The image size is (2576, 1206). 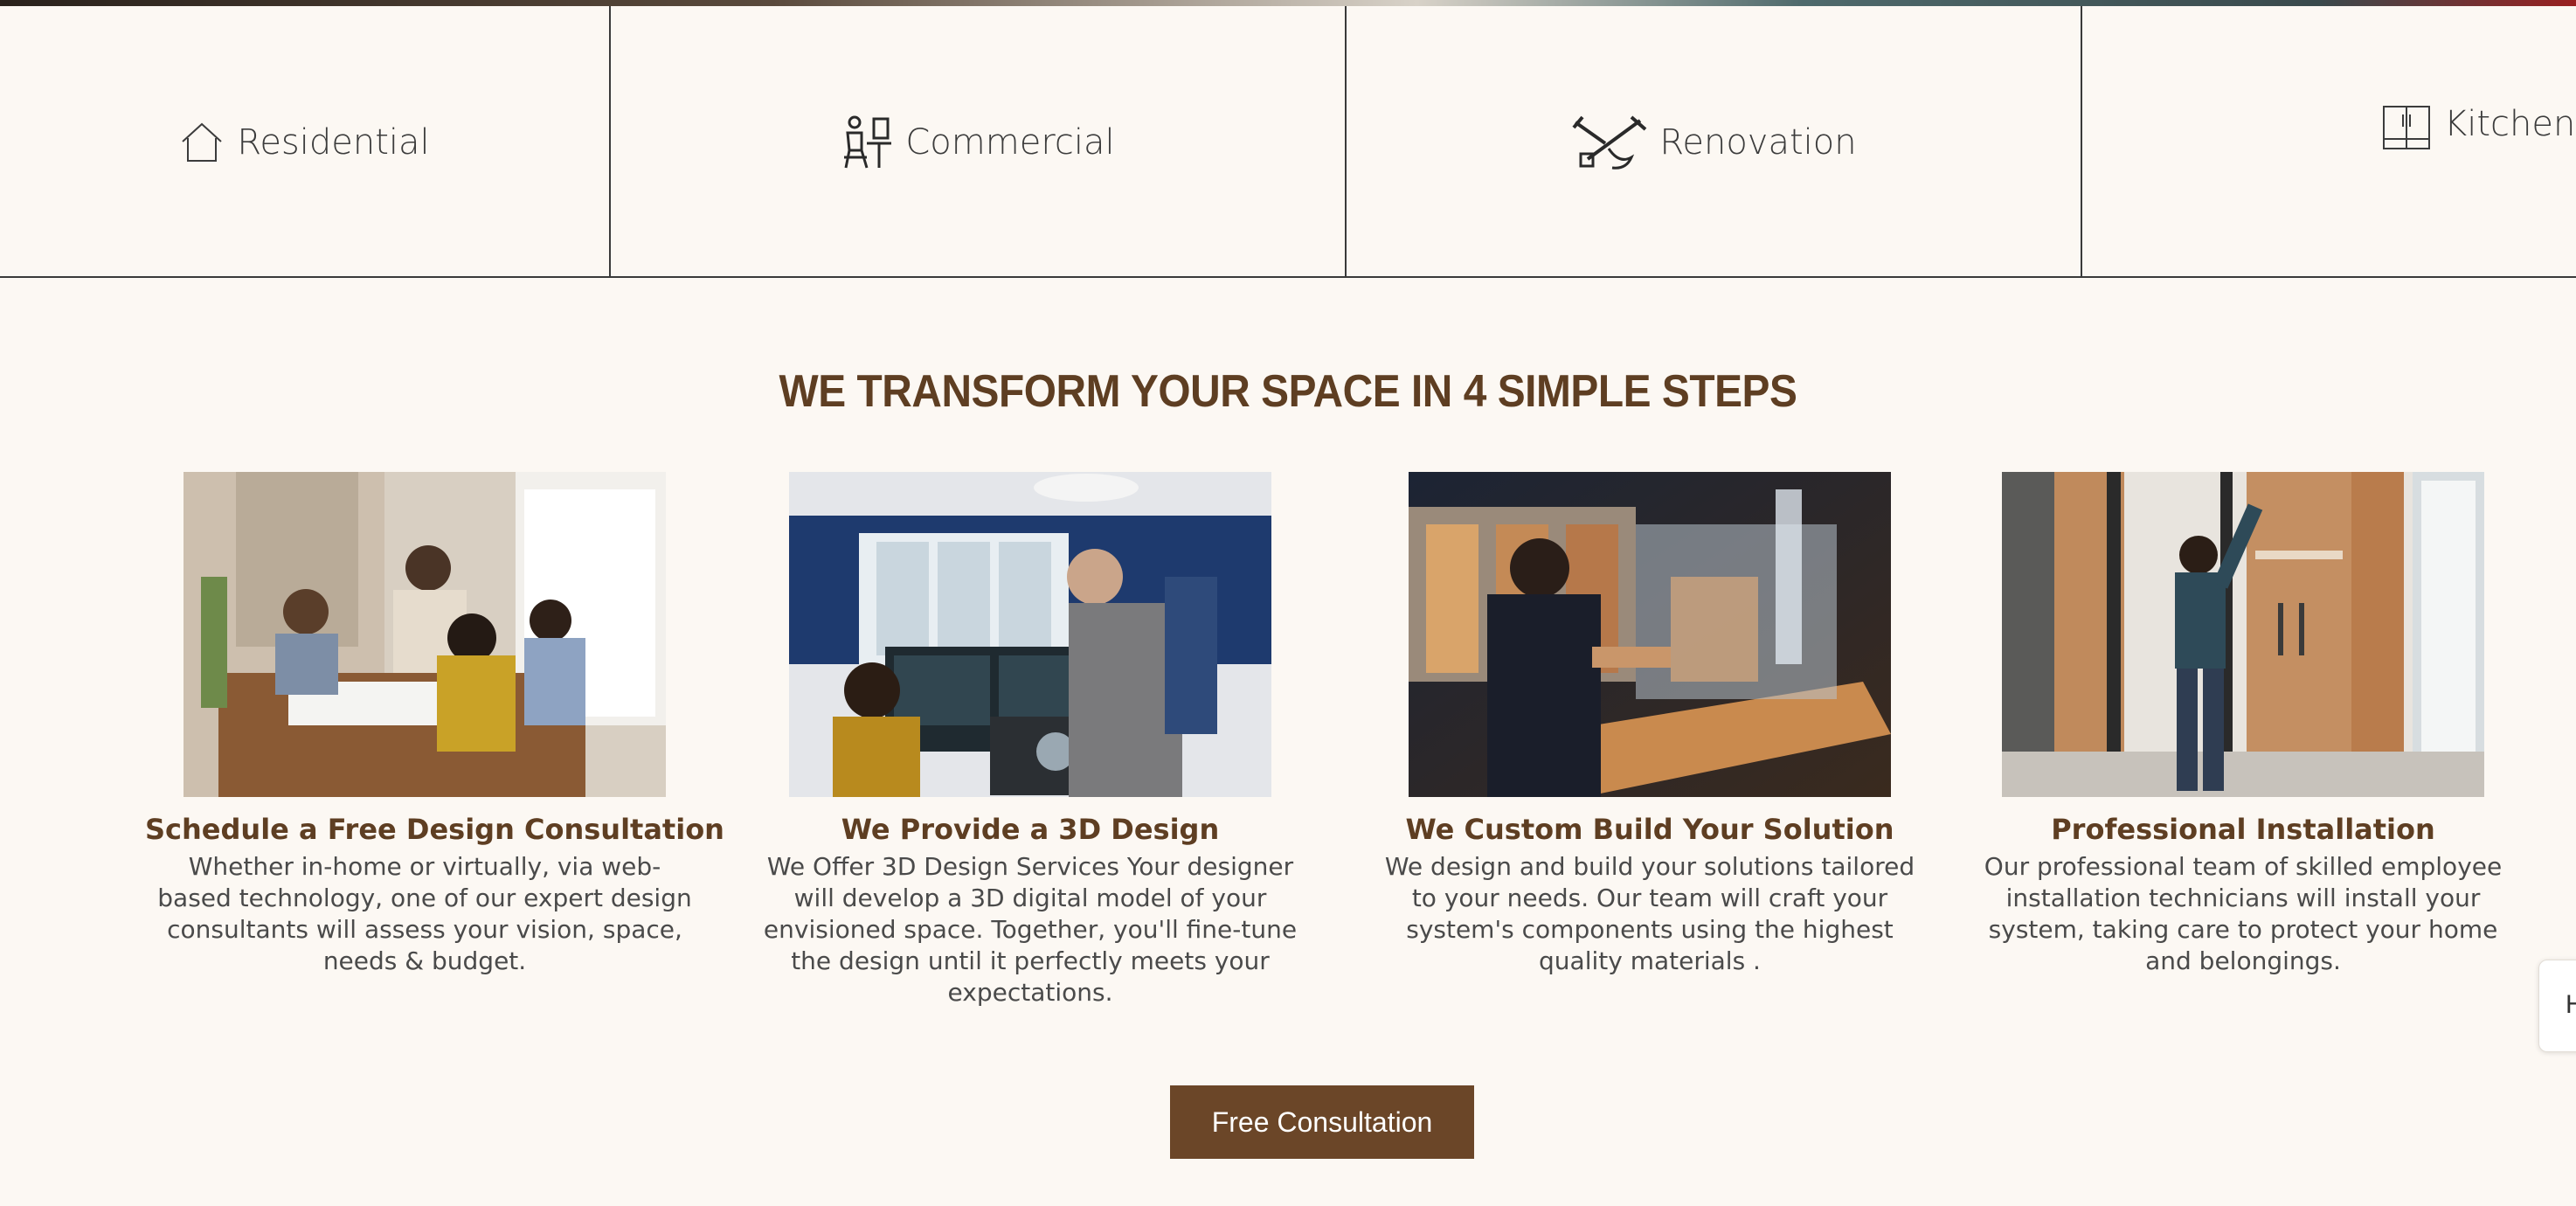 What do you see at coordinates (2243, 829) in the screenshot?
I see `step-title: Professional Installation` at bounding box center [2243, 829].